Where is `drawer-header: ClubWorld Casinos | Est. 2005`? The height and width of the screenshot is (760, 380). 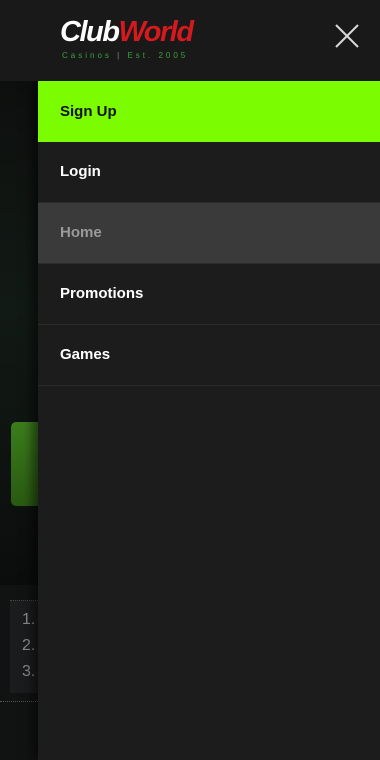
drawer-header: ClubWorld Casinos | Est. 2005 is located at coordinates (190, 40).